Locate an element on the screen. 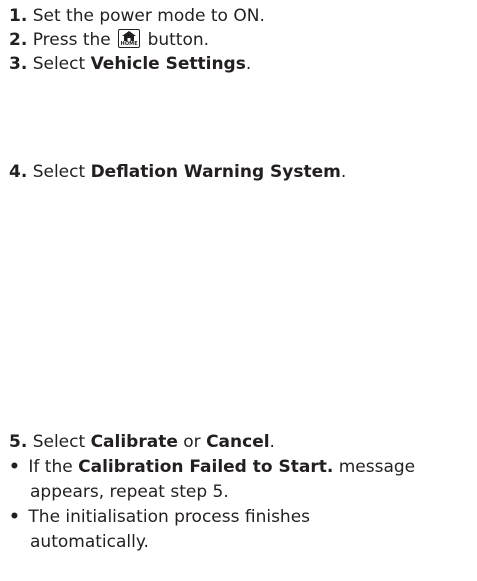  step-text-end: button. is located at coordinates (178, 40).